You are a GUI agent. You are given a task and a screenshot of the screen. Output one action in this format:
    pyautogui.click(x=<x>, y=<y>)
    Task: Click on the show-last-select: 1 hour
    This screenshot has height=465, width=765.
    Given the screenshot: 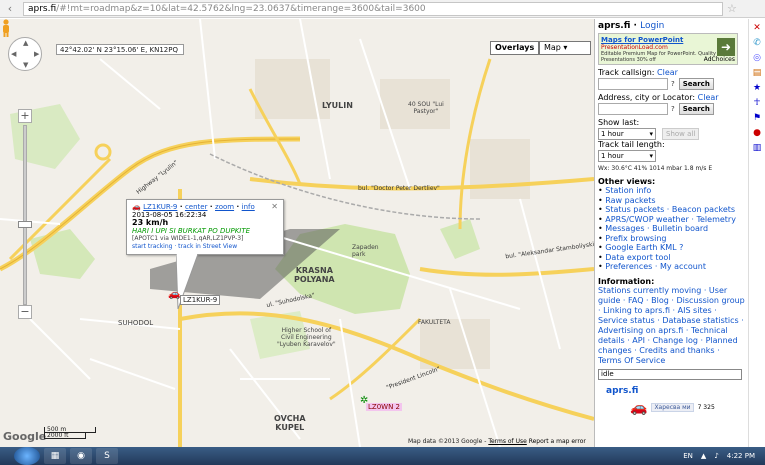 What is the action you would take?
    pyautogui.click(x=627, y=134)
    